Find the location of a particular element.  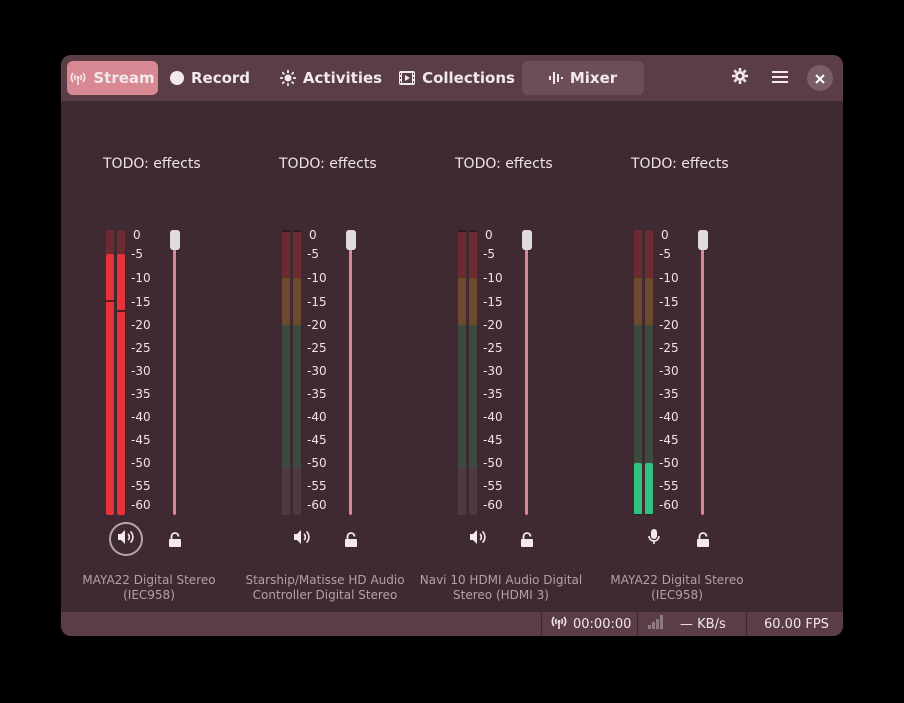

close-icon is located at coordinates (820, 78).